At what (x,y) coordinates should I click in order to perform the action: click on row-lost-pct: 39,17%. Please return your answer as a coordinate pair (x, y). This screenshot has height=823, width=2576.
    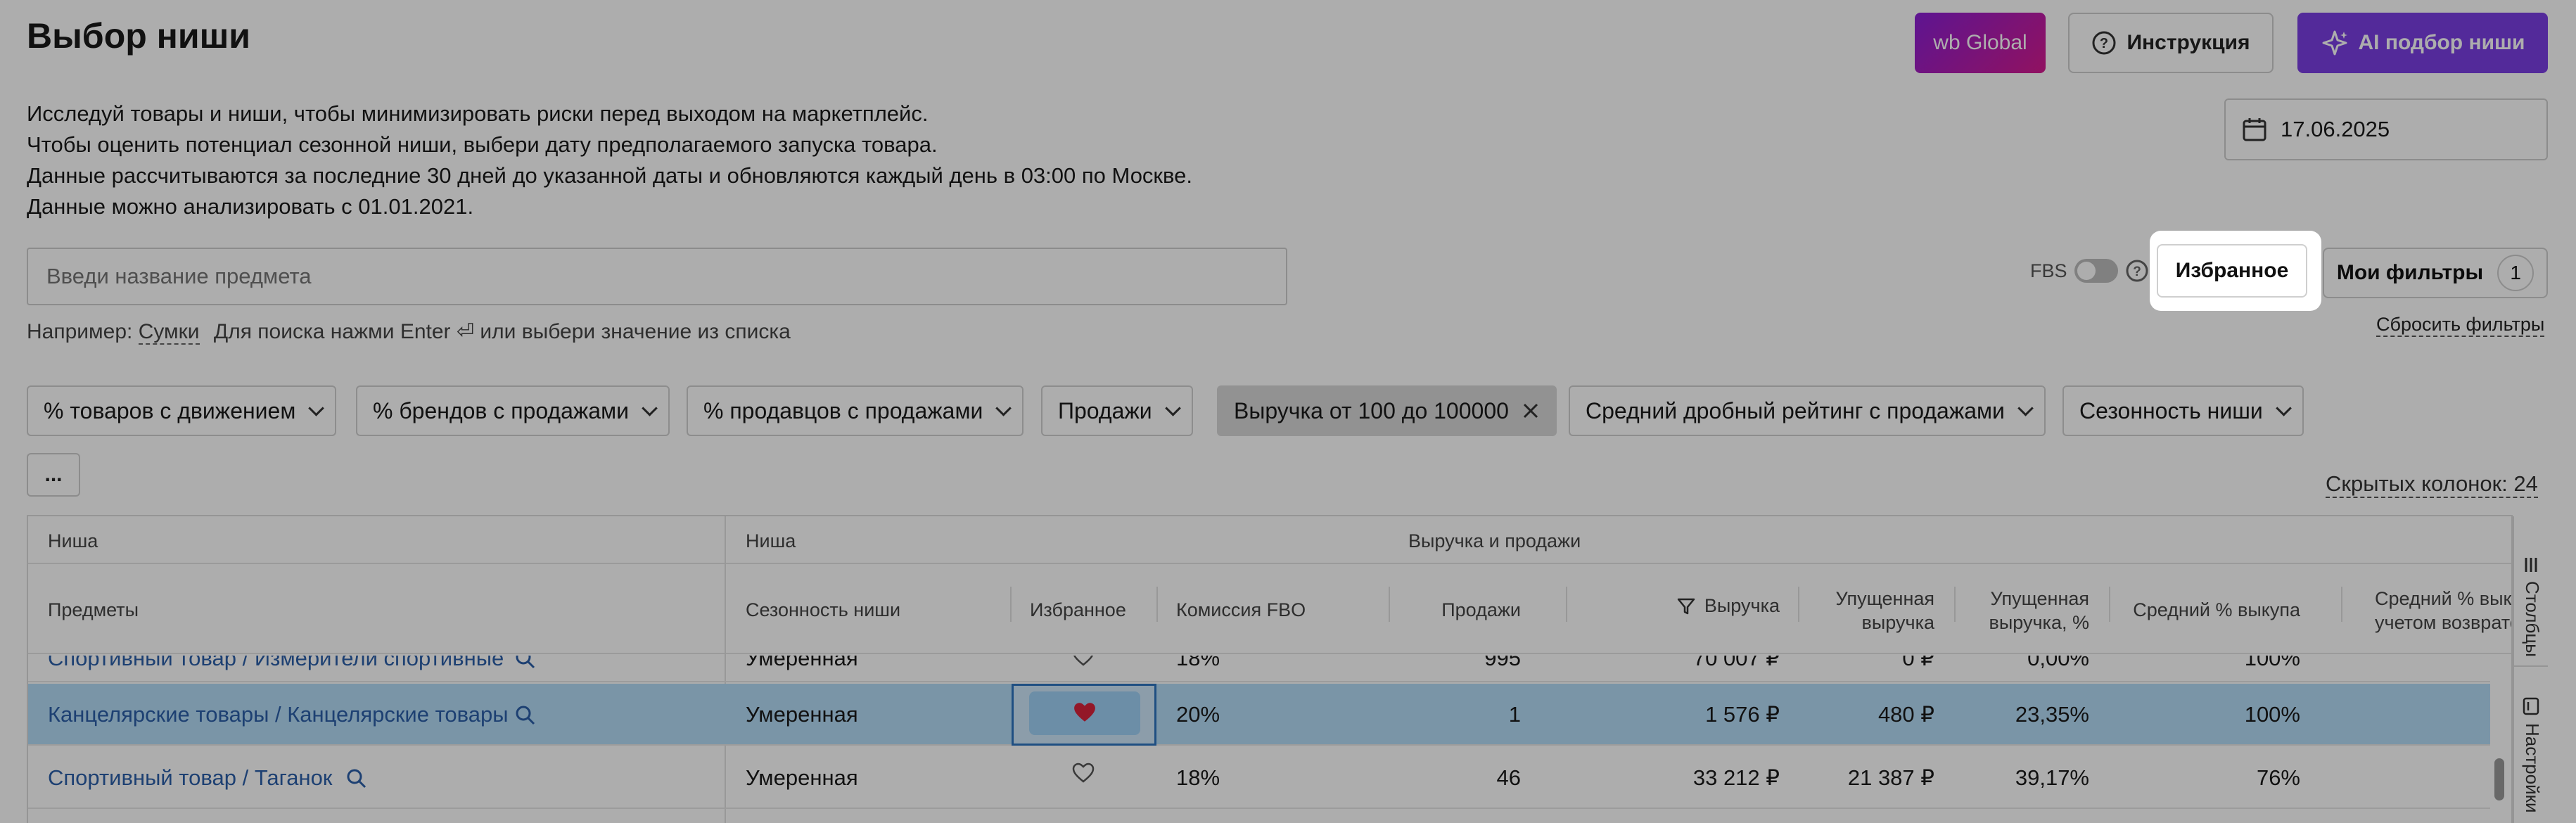
    Looking at the image, I should click on (2052, 778).